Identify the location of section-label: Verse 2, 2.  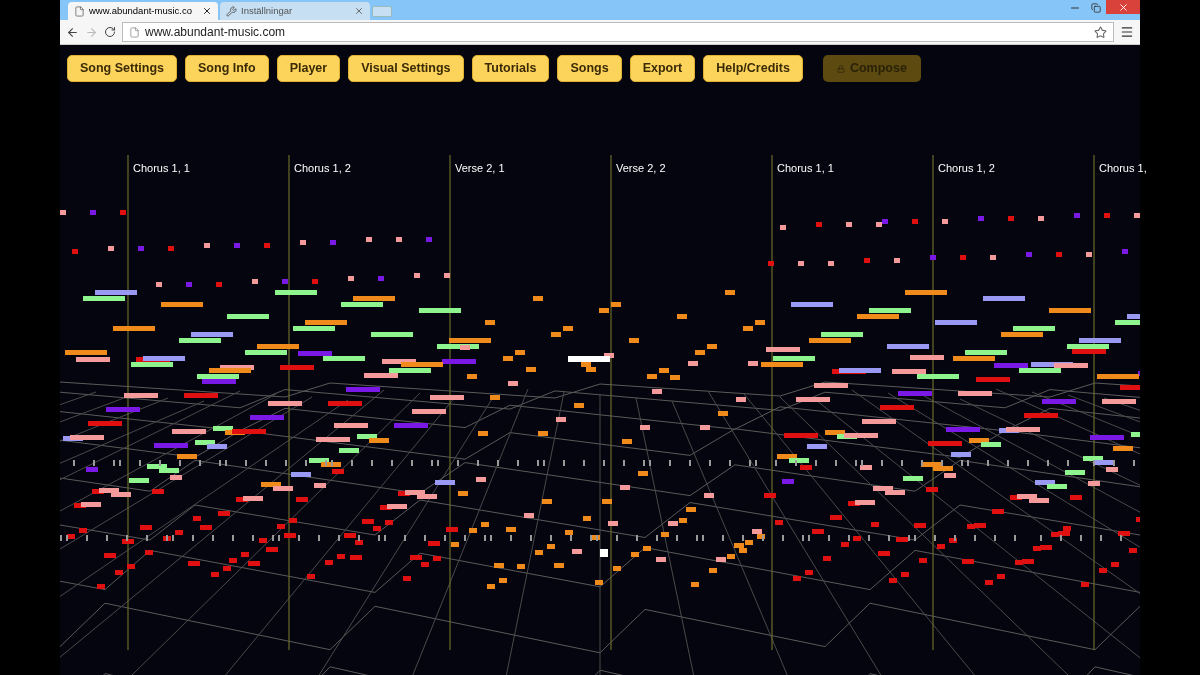
(641, 168).